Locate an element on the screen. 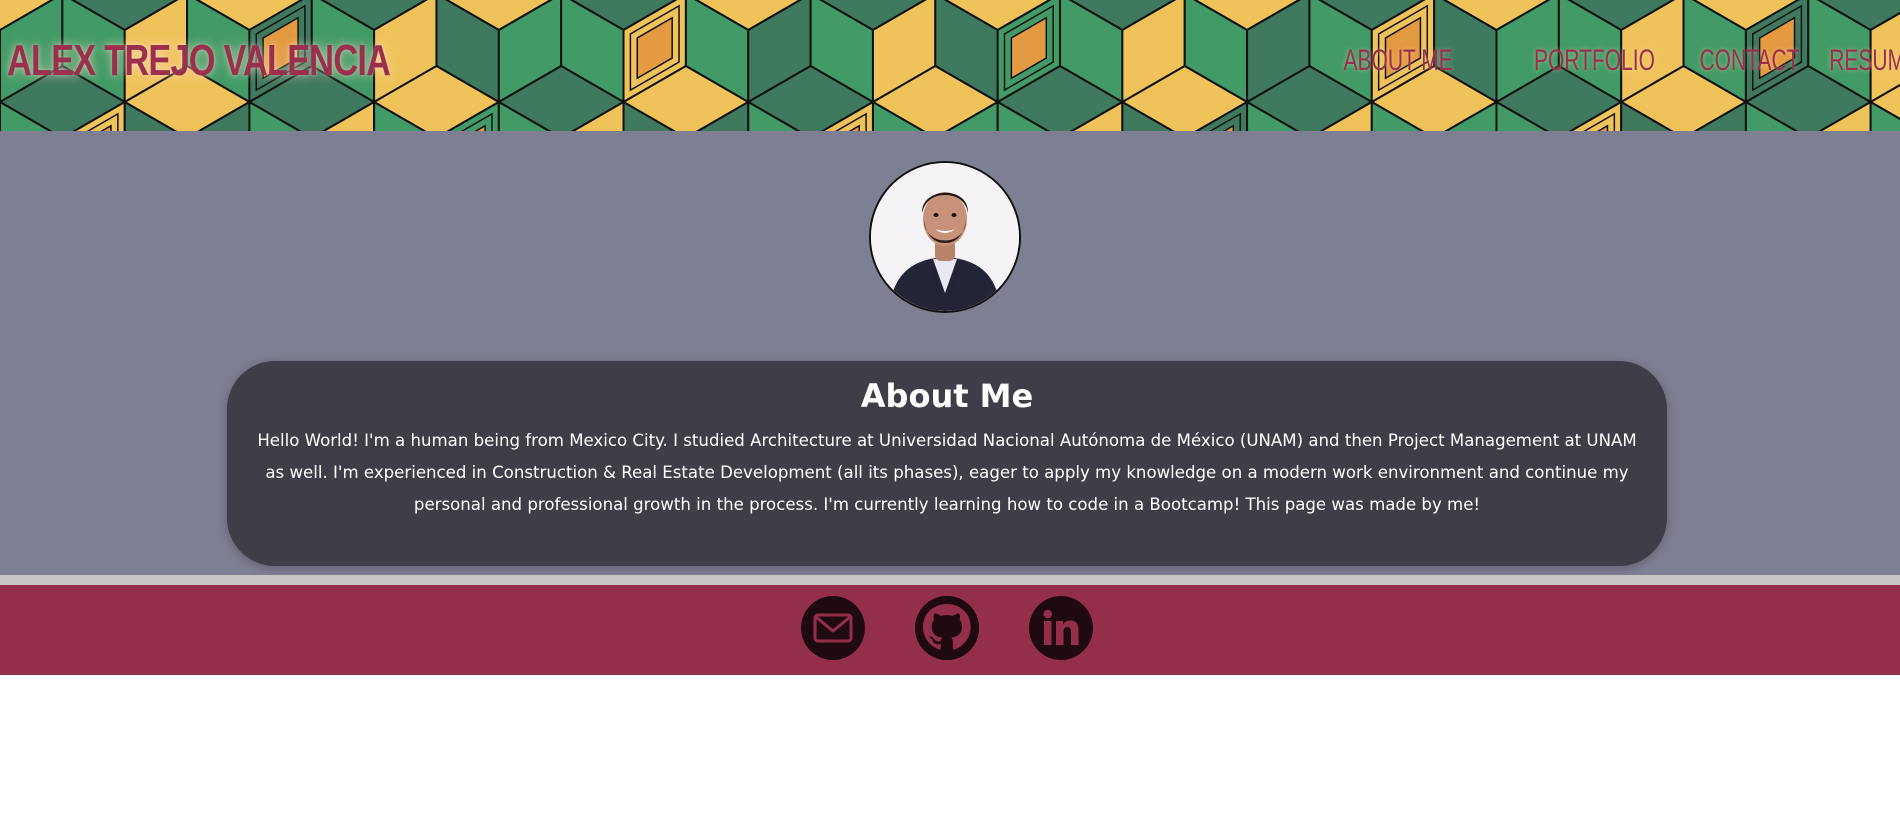  email-link is located at coordinates (833, 628).